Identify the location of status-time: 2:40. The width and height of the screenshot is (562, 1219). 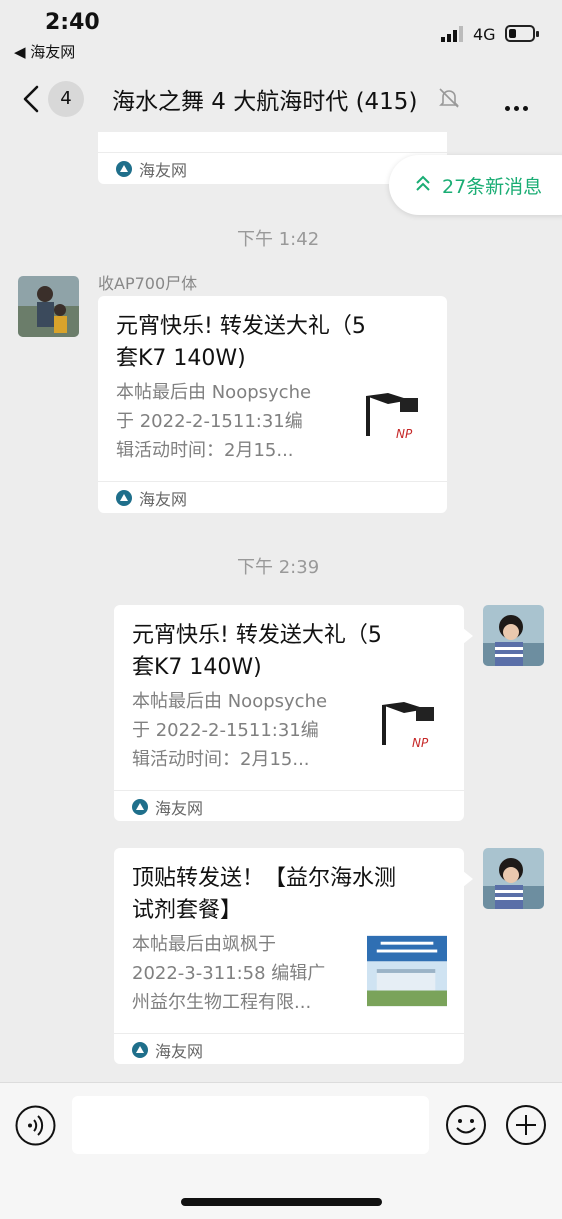
(72, 22).